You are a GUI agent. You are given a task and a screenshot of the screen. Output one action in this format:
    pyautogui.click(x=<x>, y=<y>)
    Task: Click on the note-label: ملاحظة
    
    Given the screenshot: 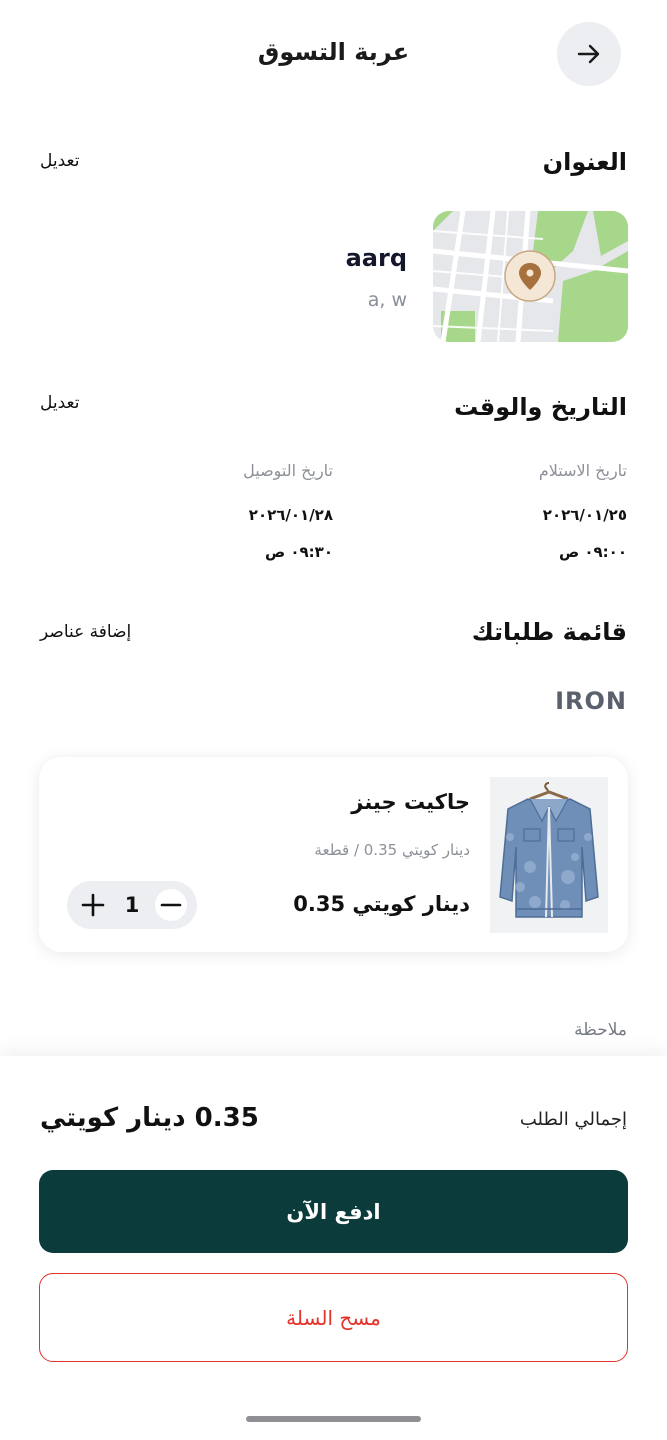 What is the action you would take?
    pyautogui.click(x=600, y=1030)
    